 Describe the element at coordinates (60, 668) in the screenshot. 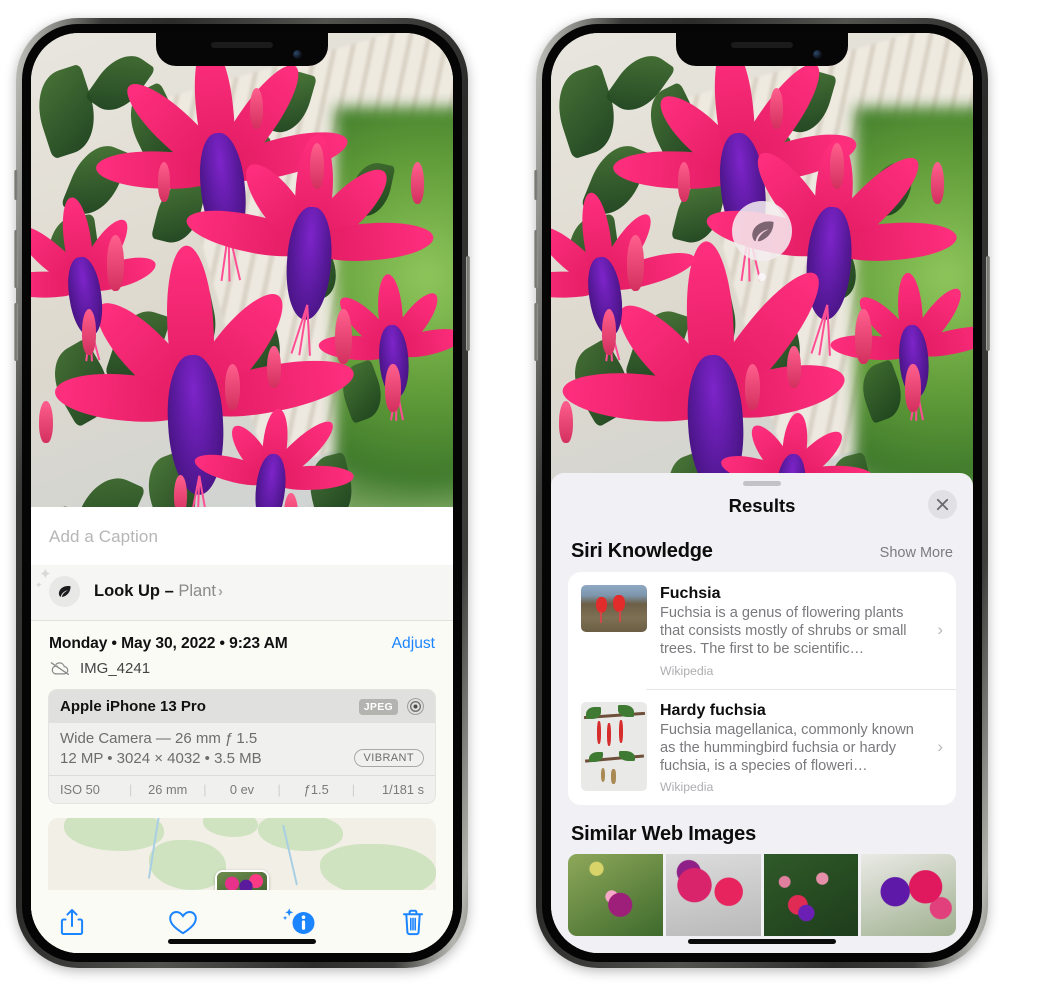

I see `cloud-slash-icon` at that location.